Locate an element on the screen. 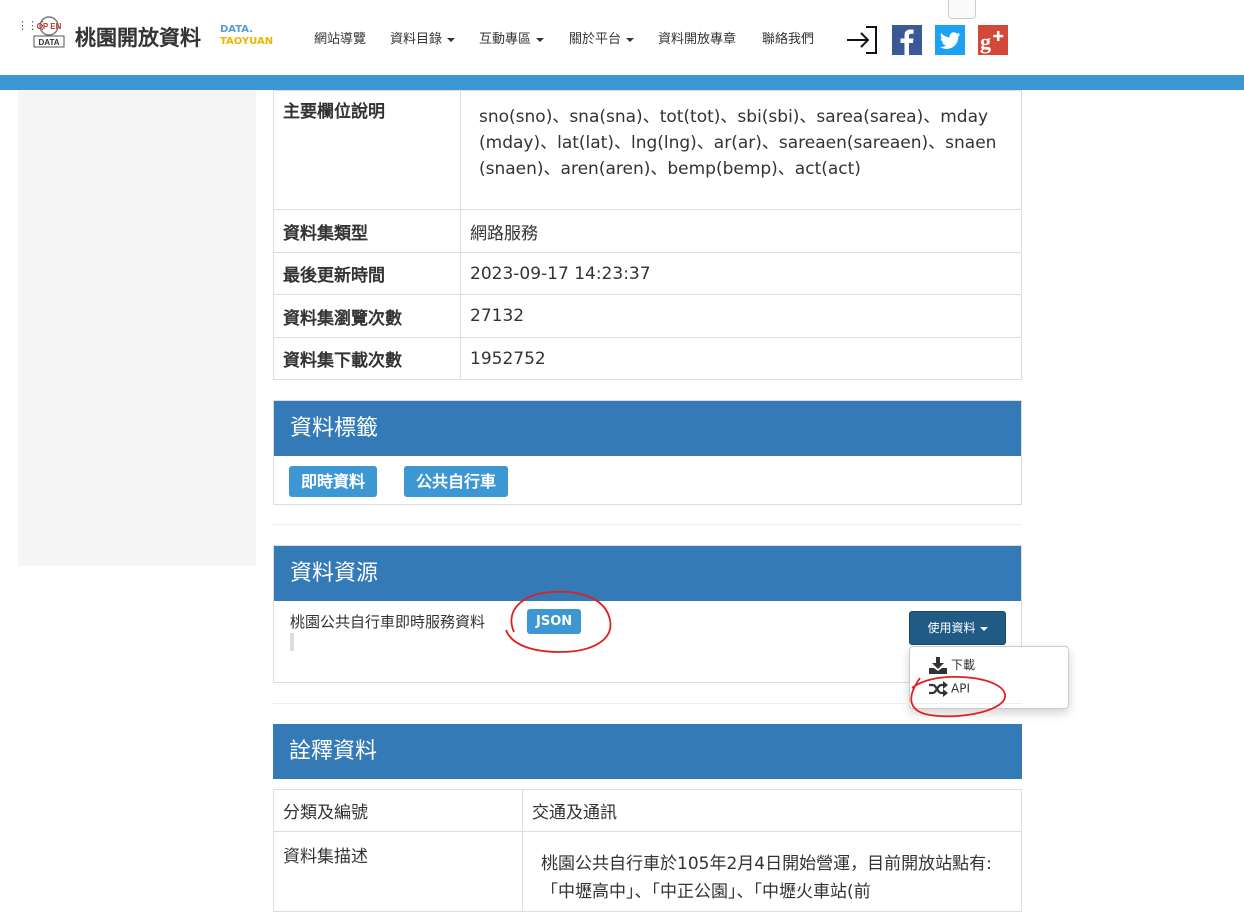 The image size is (1244, 912). logo-bottom-text: DATA is located at coordinates (48, 42).